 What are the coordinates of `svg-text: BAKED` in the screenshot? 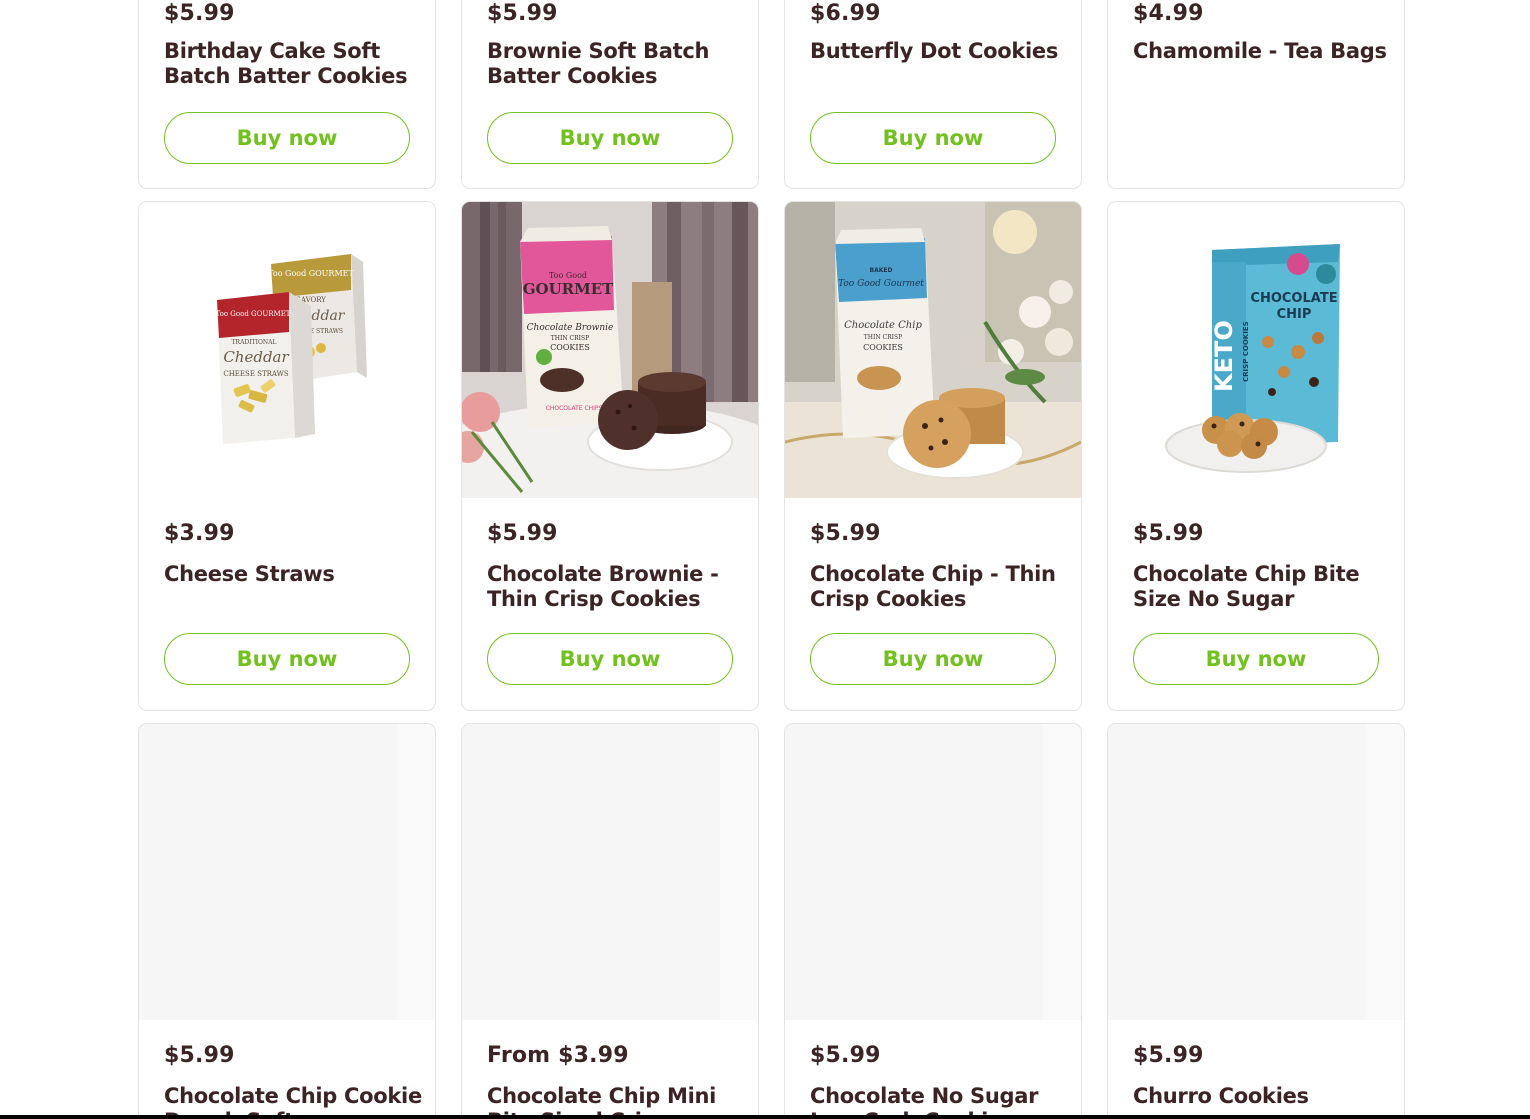 It's located at (881, 270).